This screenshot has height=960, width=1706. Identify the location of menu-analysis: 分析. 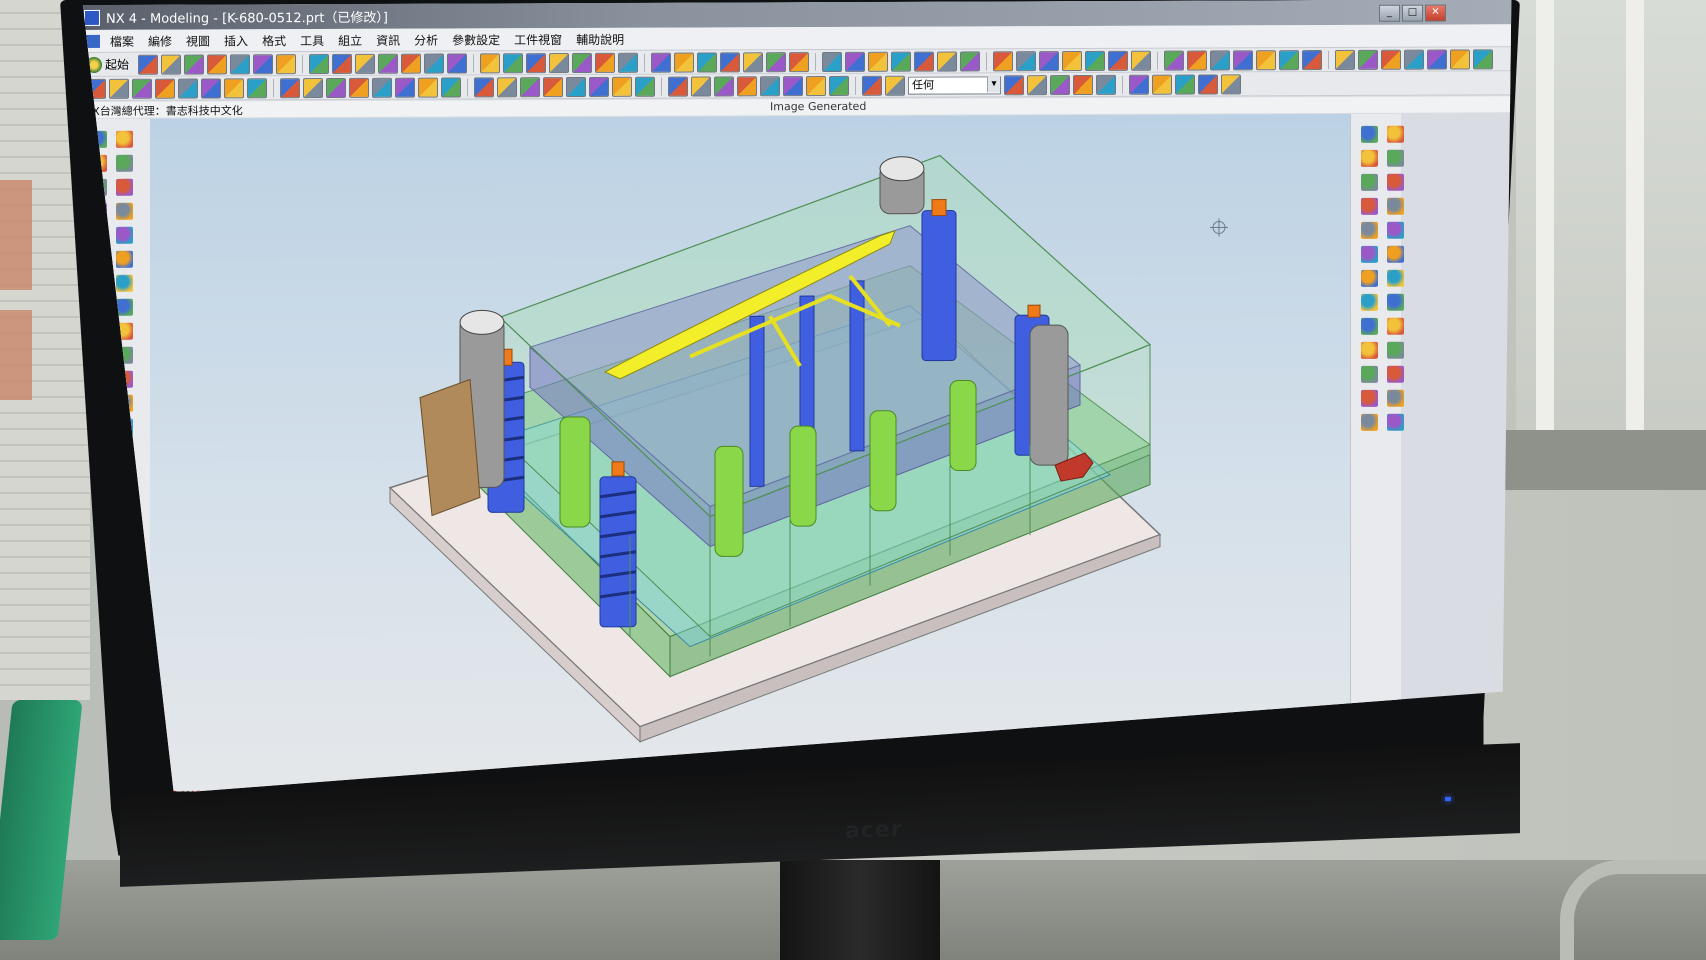
(426, 39).